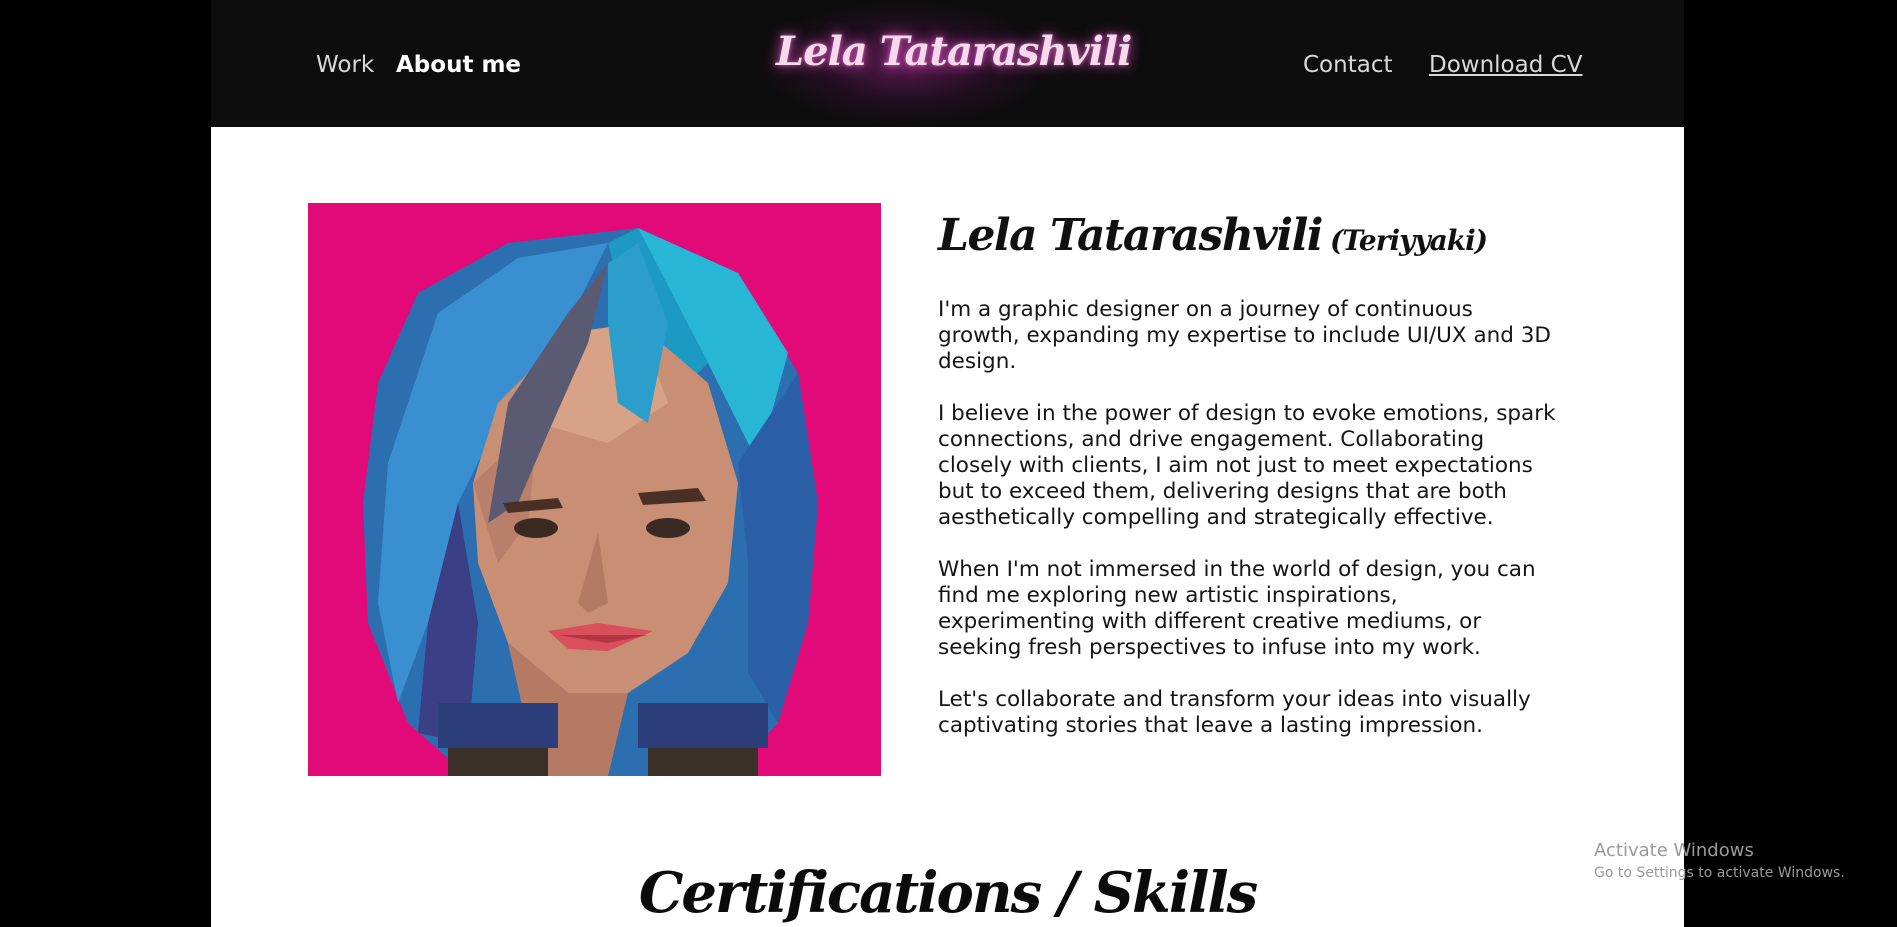  Describe the element at coordinates (1131, 235) in the screenshot. I see `intro-name: Lela Tatarashvili` at that location.